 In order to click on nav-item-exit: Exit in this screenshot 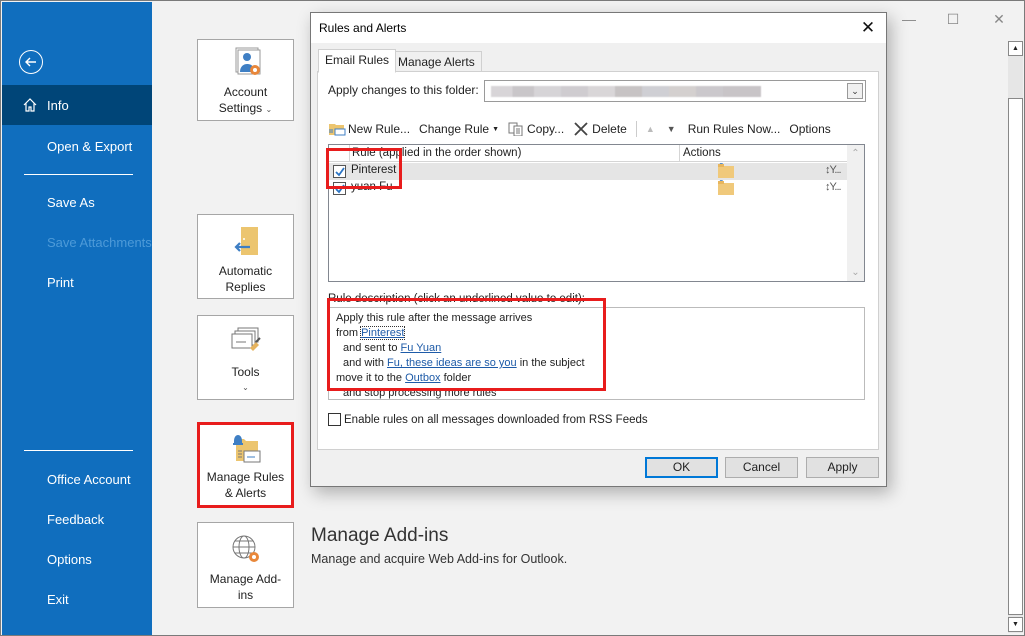, I will do `click(77, 599)`.